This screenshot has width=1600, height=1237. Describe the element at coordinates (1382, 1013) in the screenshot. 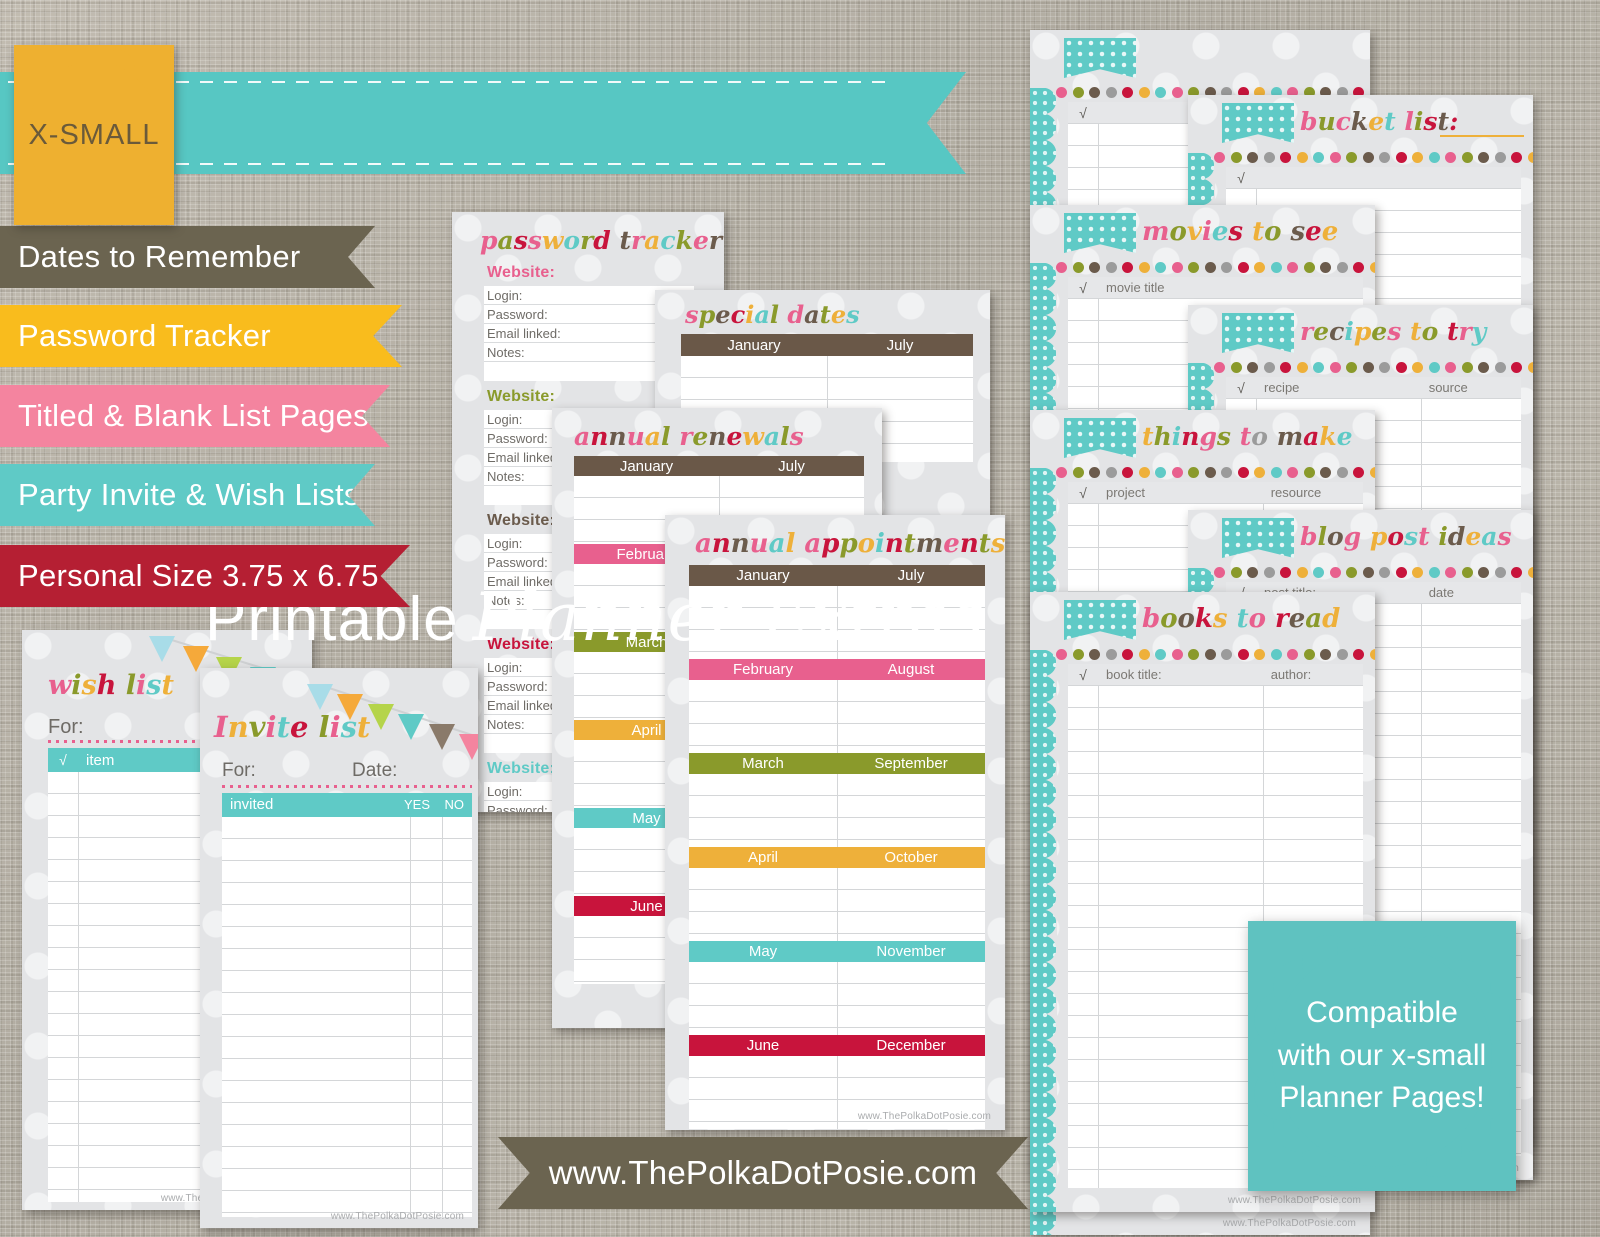

I see `compat-line-1: Compatible` at that location.